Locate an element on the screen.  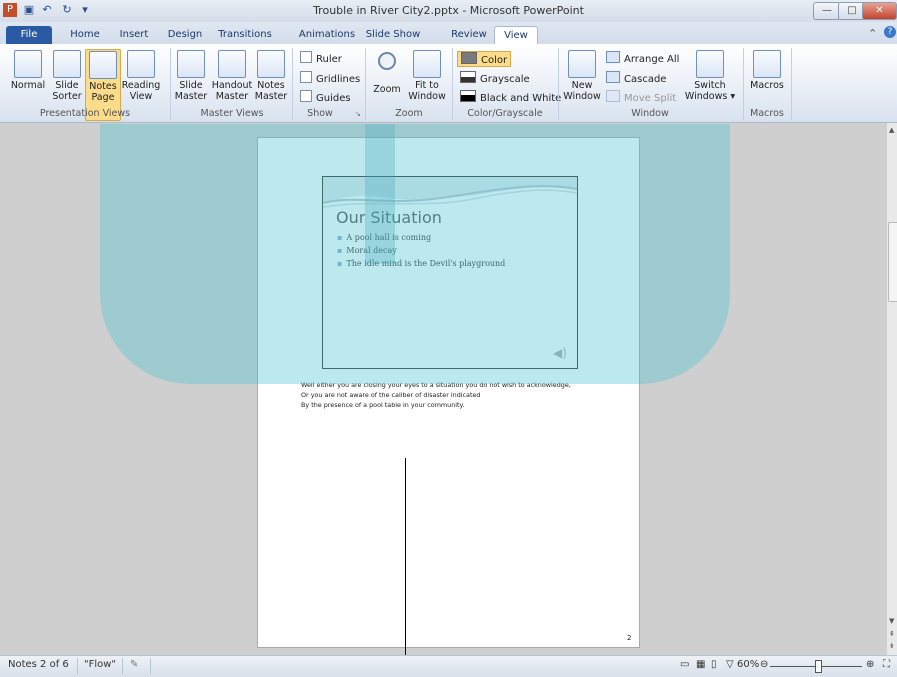
reading-view-button: Reading View is located at coordinates (141, 76).